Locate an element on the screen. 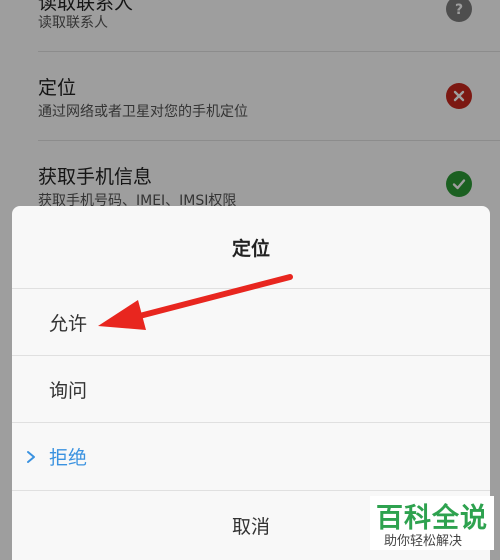 This screenshot has width=500, height=560. watermark-logo: 百科全说 助你轻松解决 is located at coordinates (432, 523).